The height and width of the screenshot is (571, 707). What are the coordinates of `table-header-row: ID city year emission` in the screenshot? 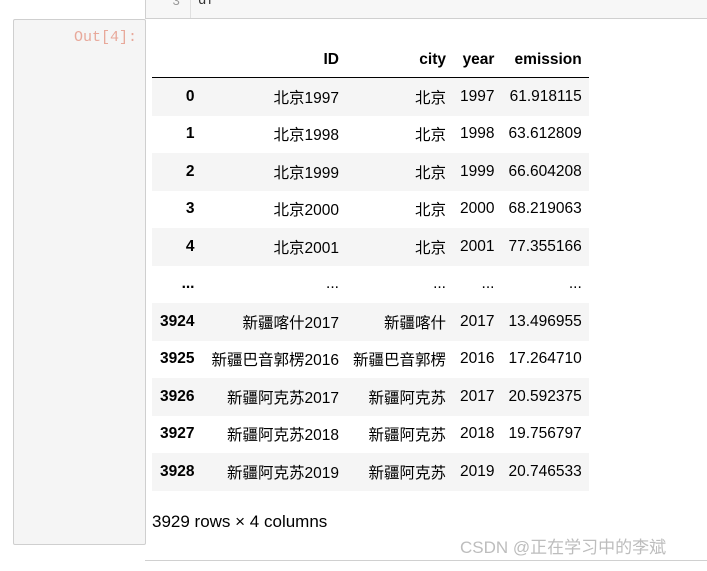 It's located at (370, 60).